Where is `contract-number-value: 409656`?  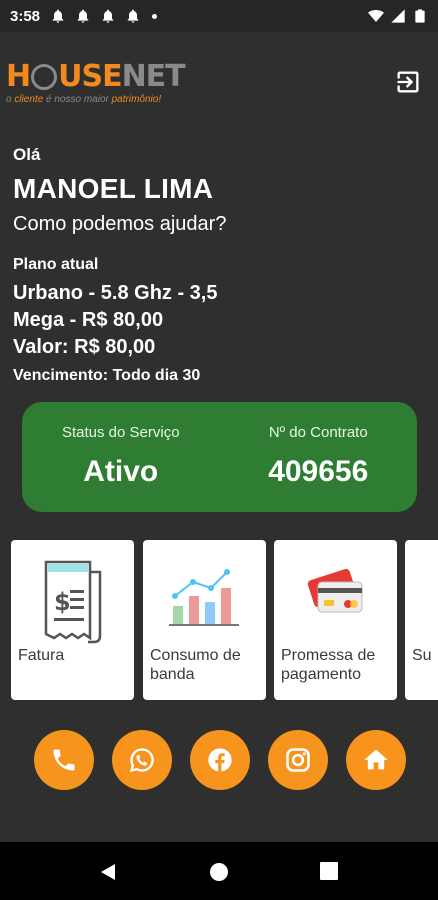
contract-number-value: 409656 is located at coordinates (318, 471).